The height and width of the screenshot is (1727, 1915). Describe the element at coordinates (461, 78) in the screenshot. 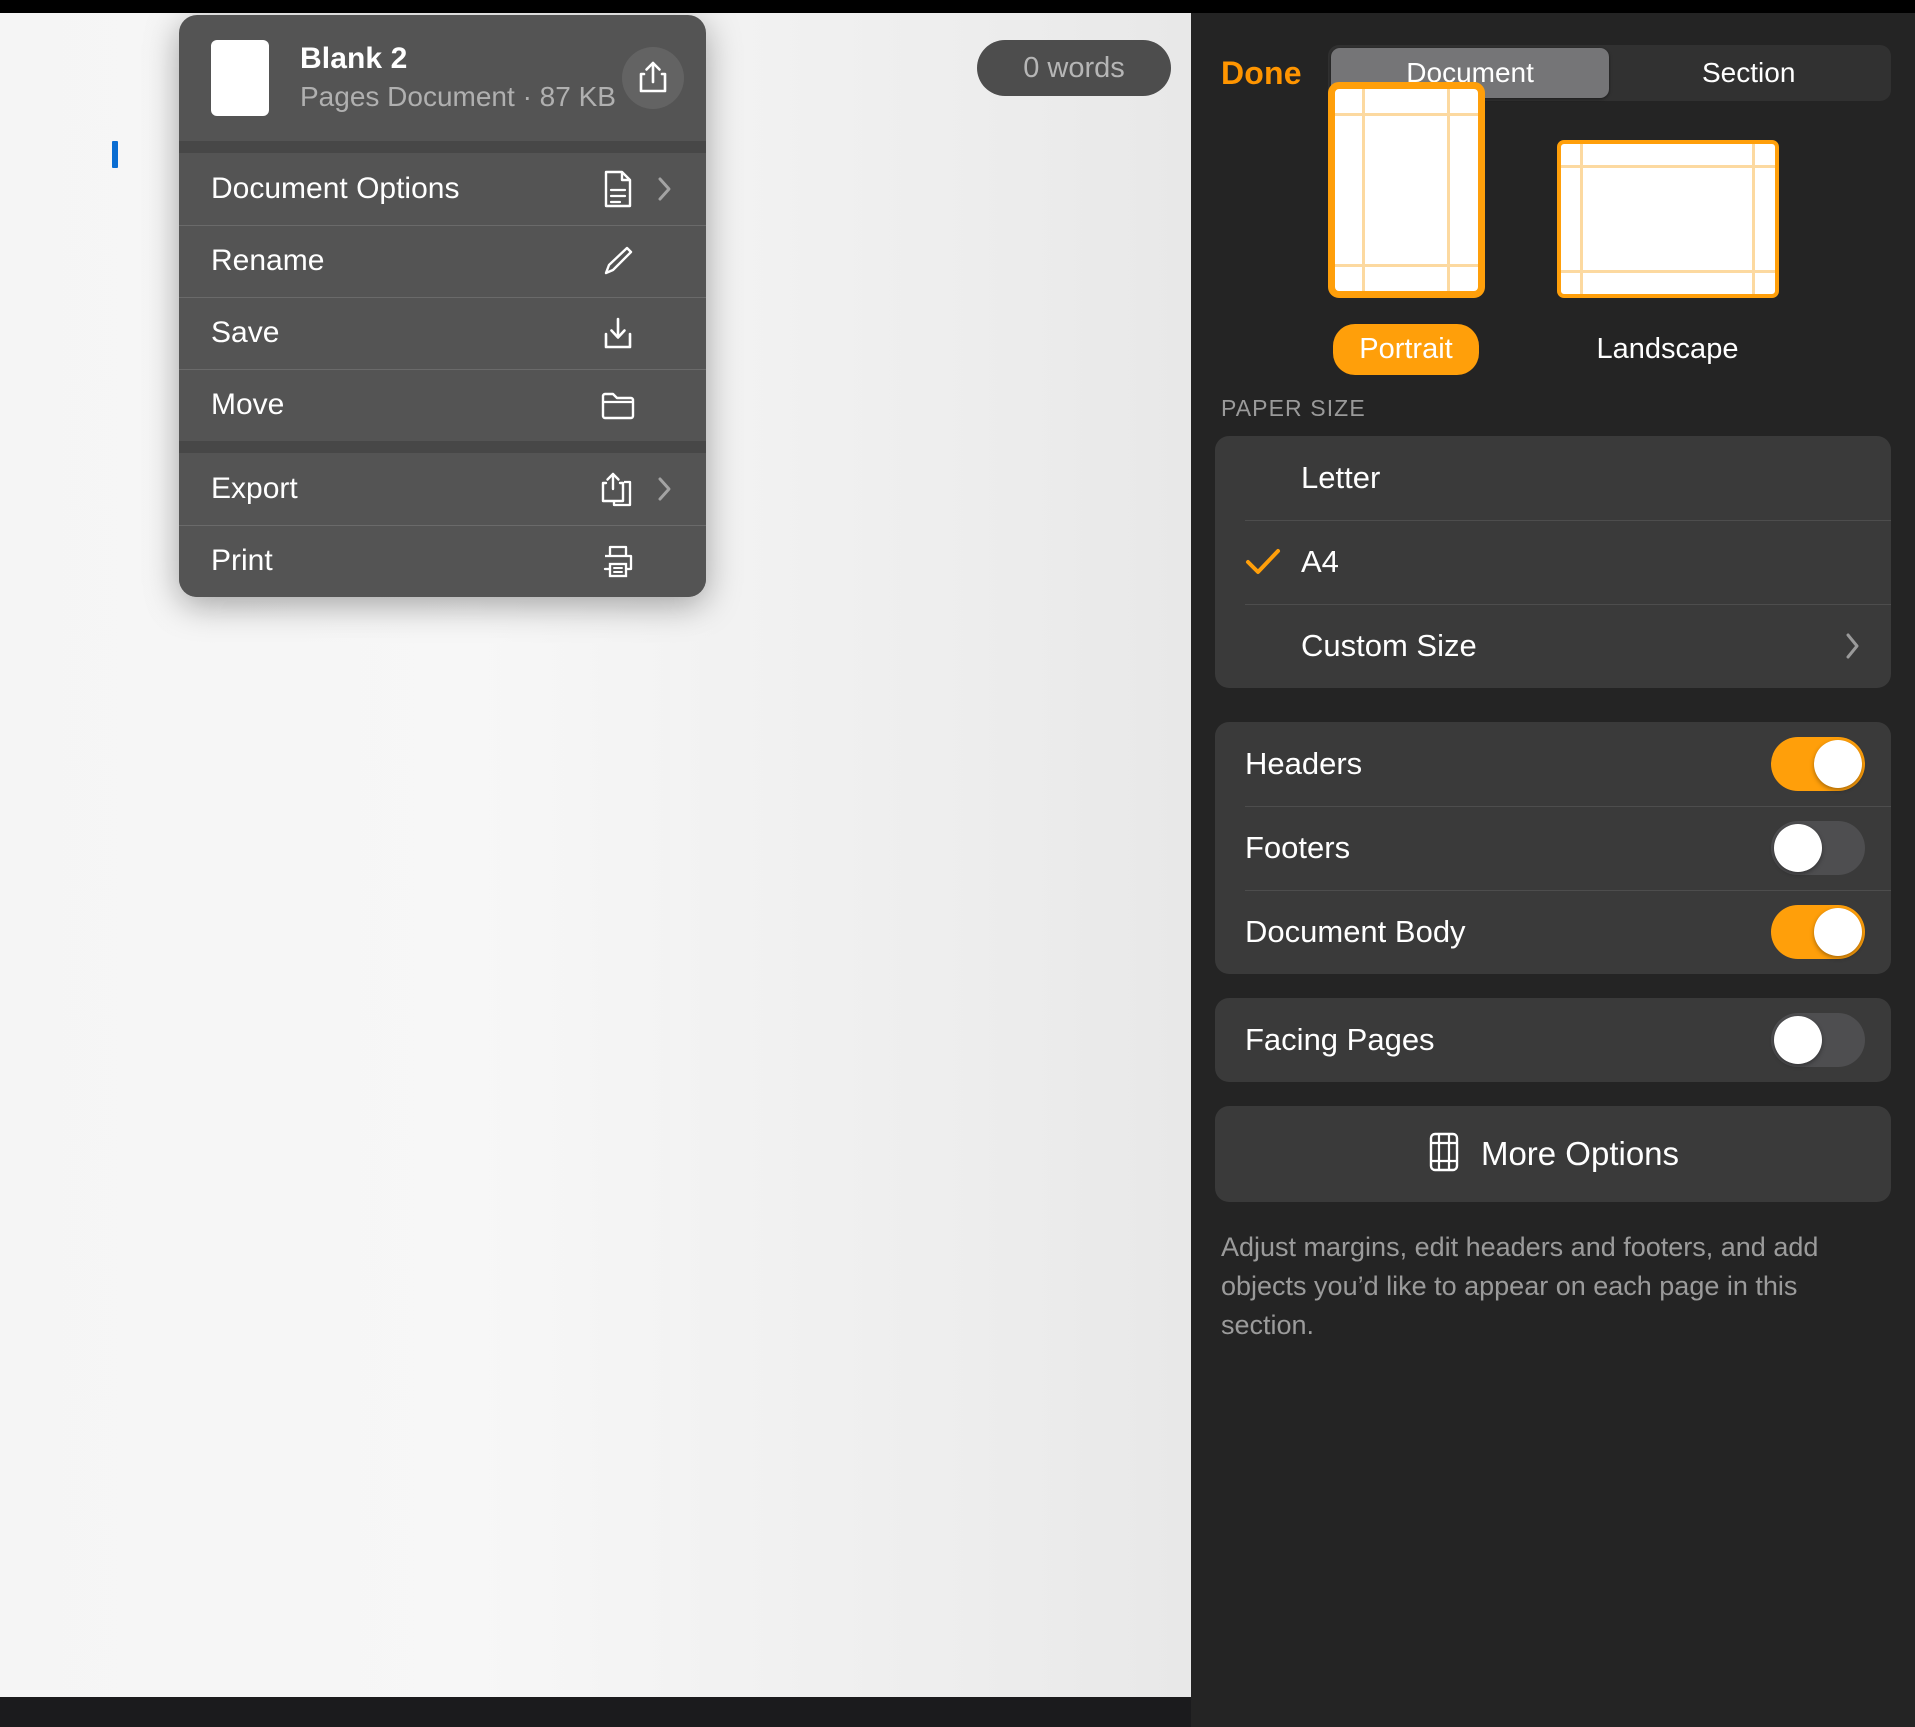

I see `menu-document-meta: Blank 2 Pages Document · 87 KB` at that location.